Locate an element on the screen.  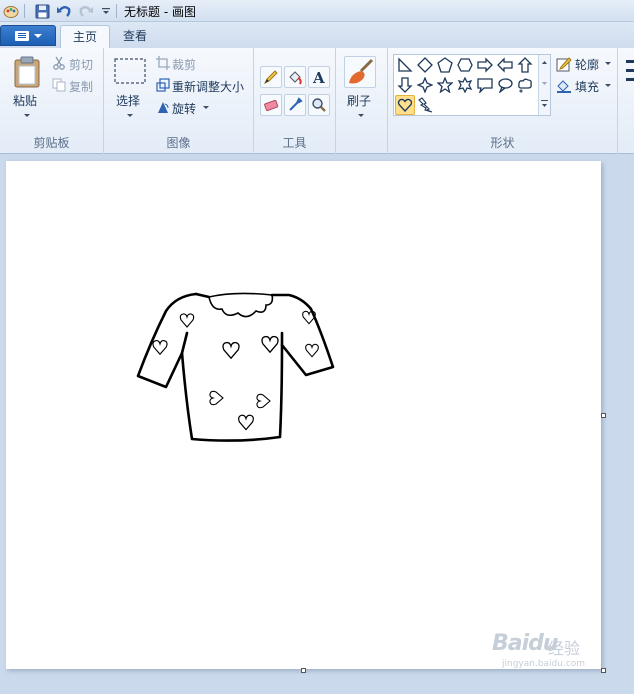
resize-handle-corner is located at coordinates (603, 670).